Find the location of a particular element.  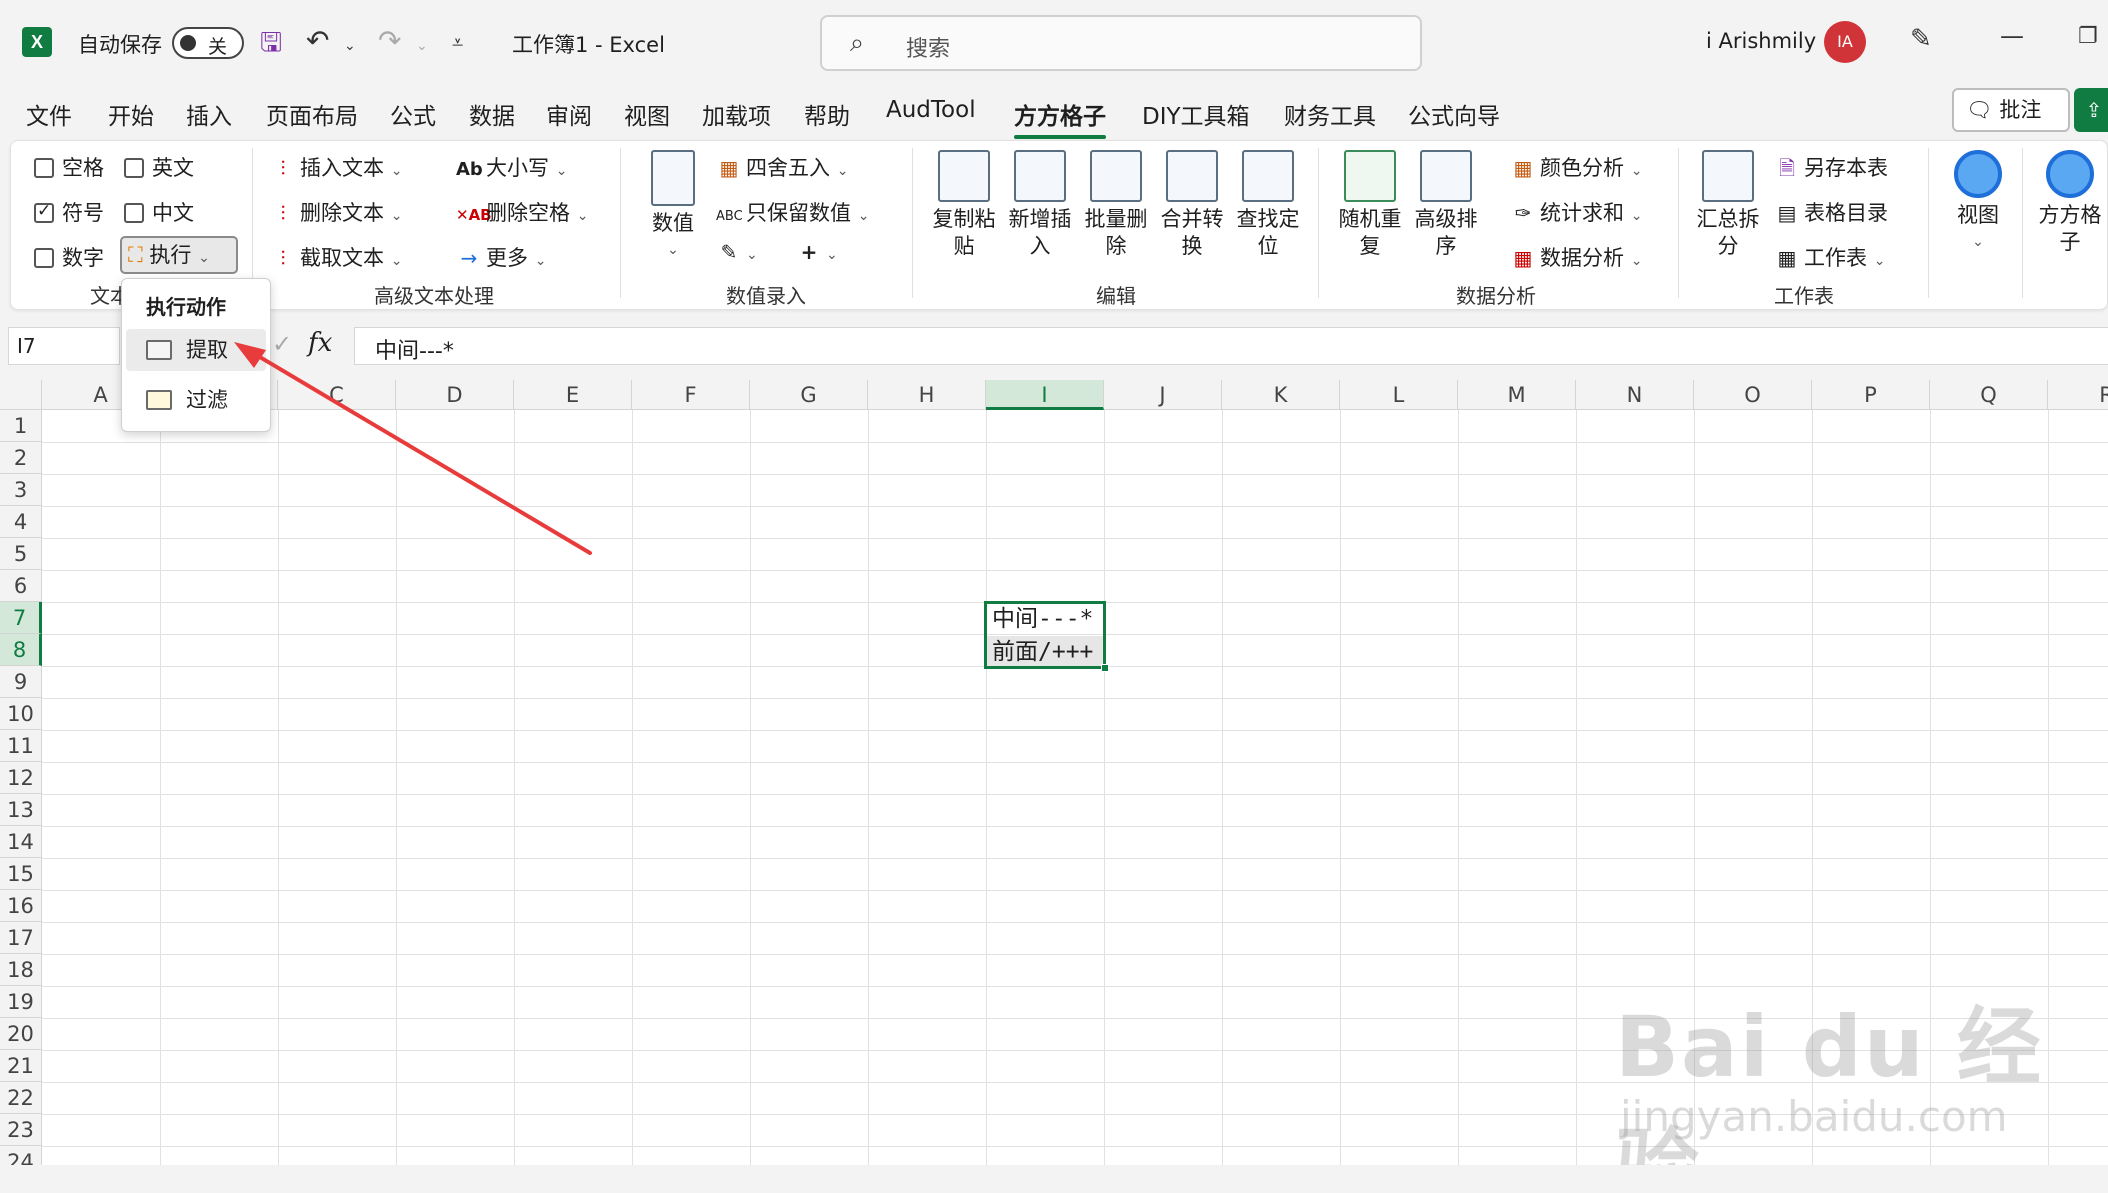

column-header-K: K is located at coordinates (1281, 395).